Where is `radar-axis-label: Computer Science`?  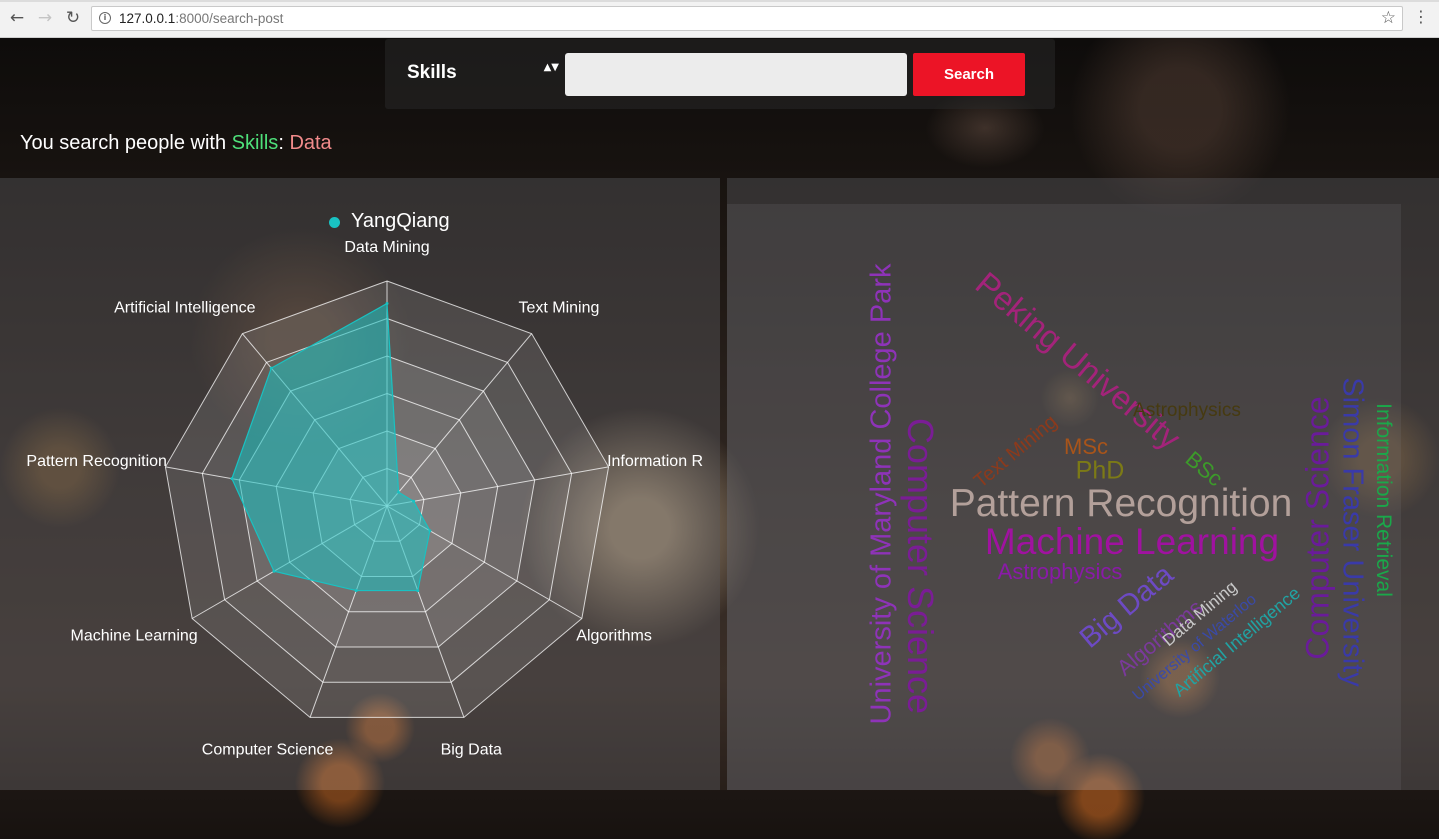
radar-axis-label: Computer Science is located at coordinates (268, 749).